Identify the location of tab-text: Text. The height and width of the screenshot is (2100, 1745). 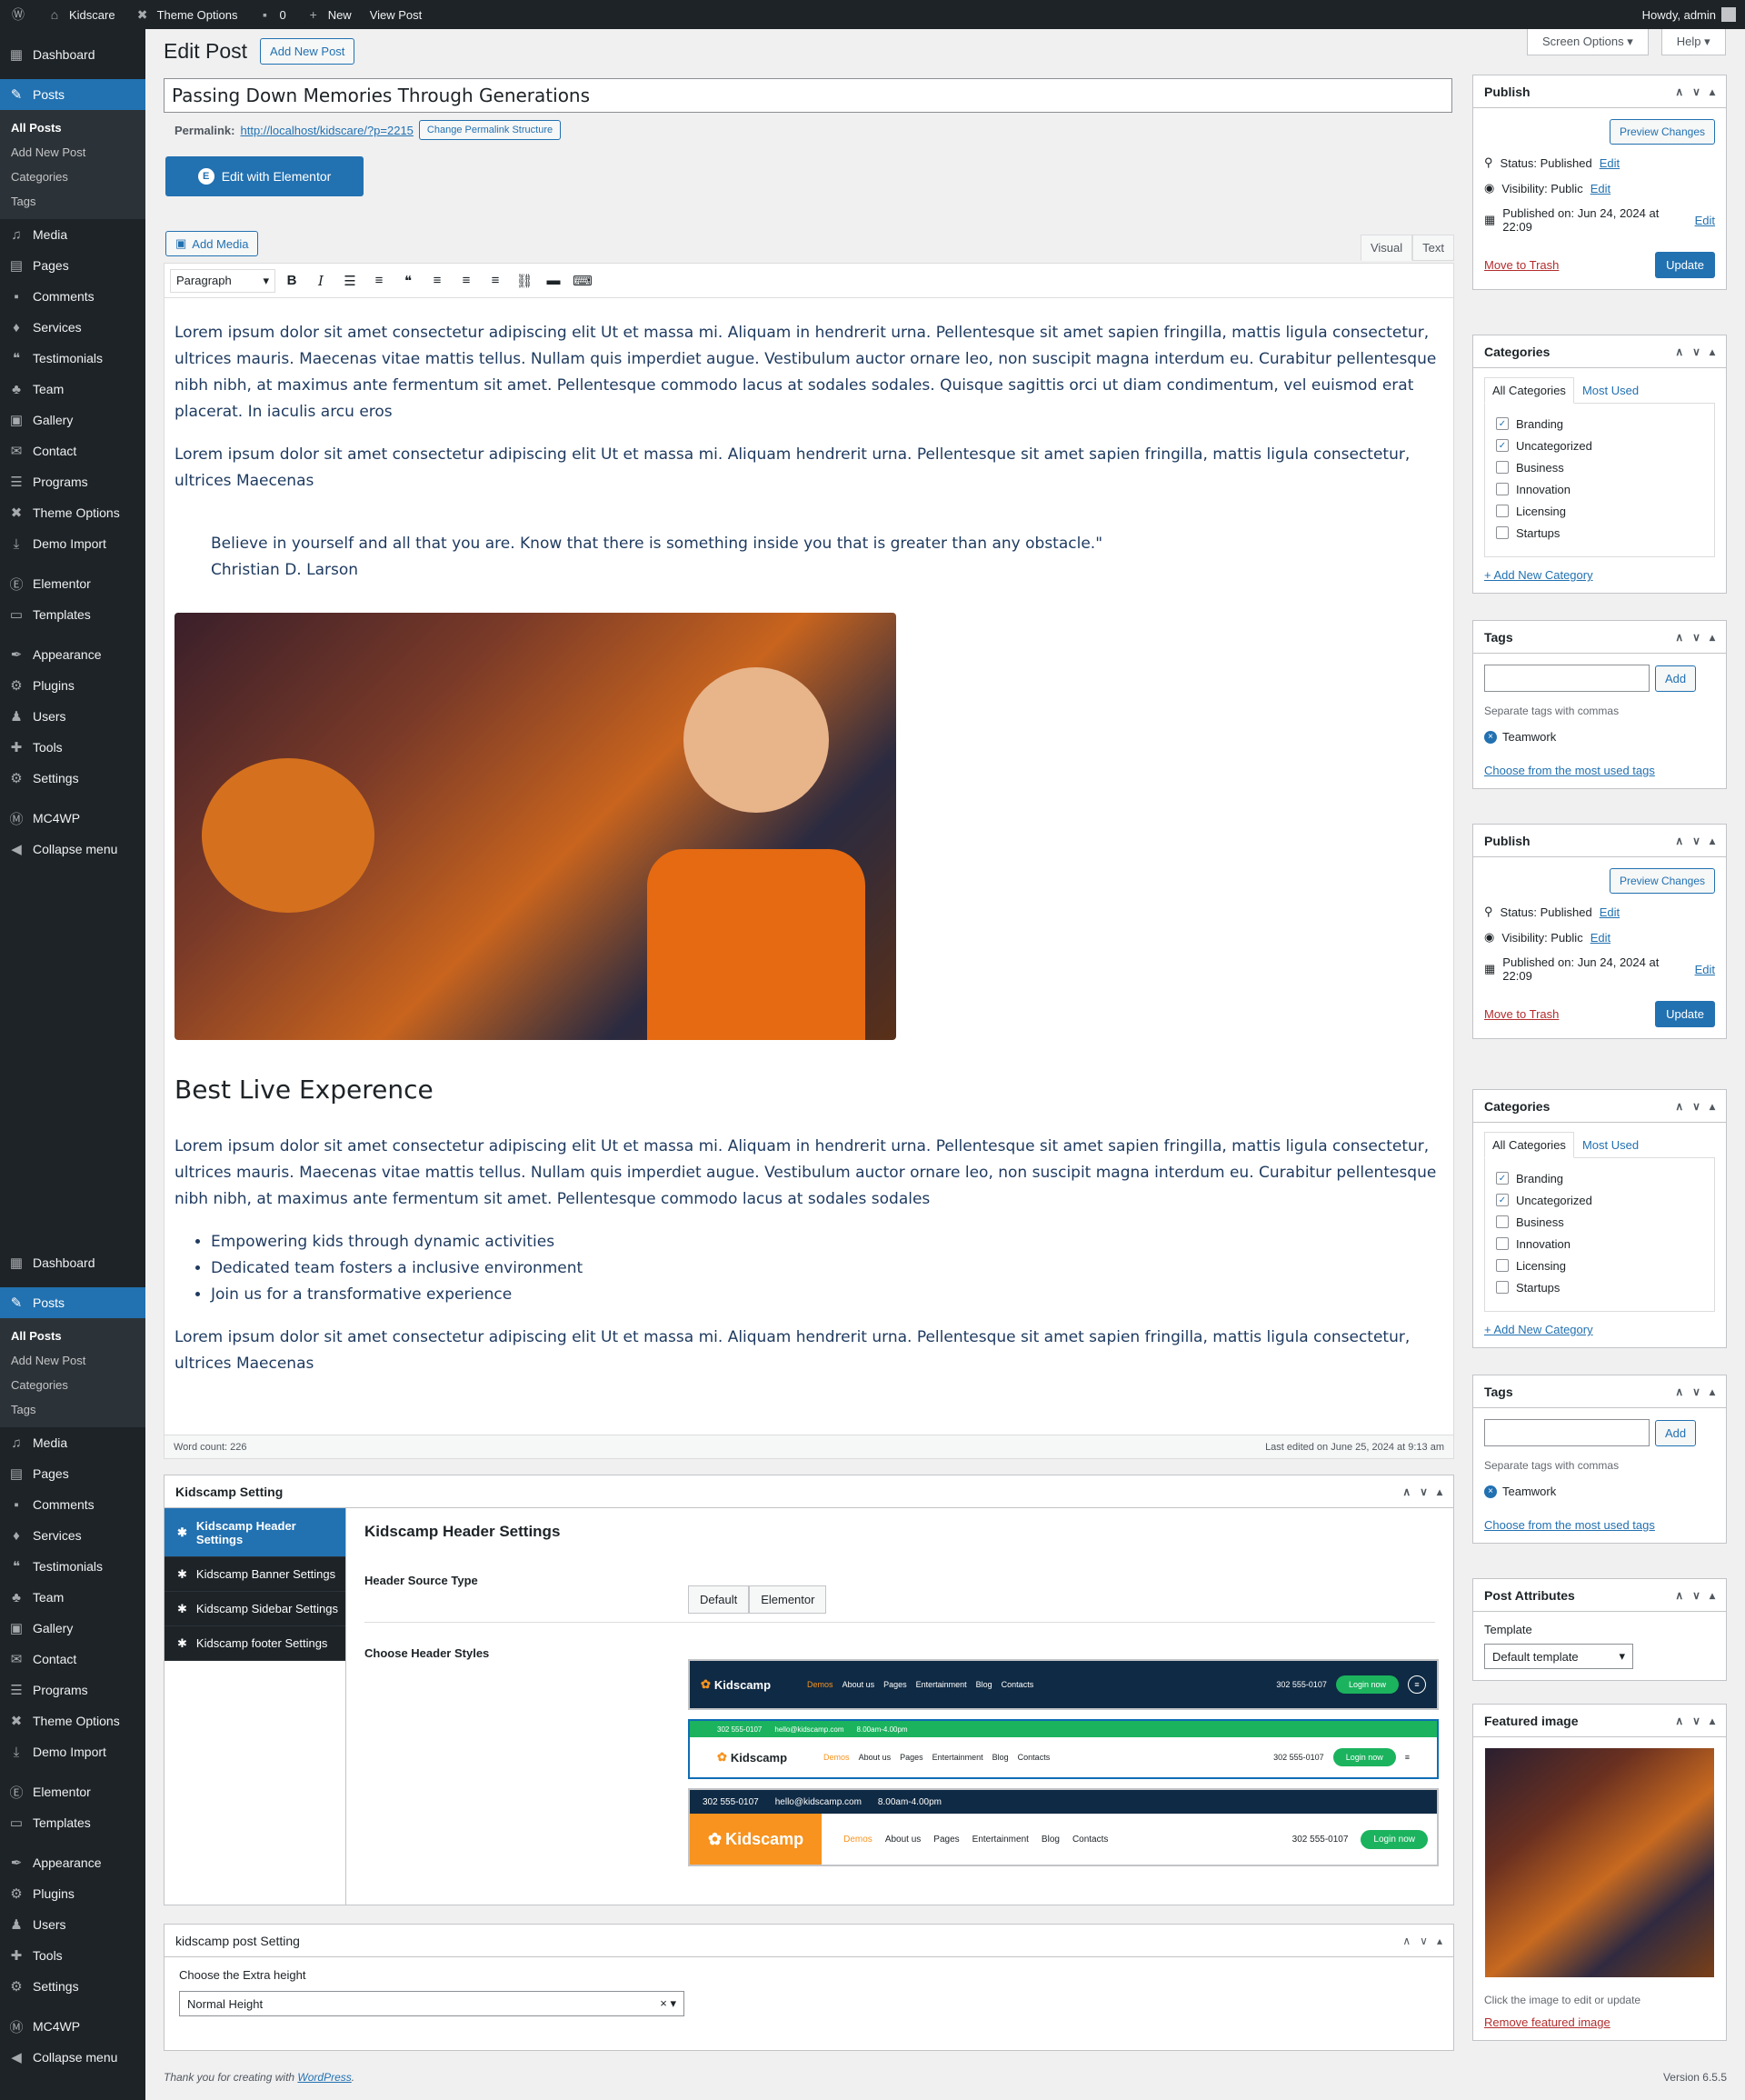
(1433, 248).